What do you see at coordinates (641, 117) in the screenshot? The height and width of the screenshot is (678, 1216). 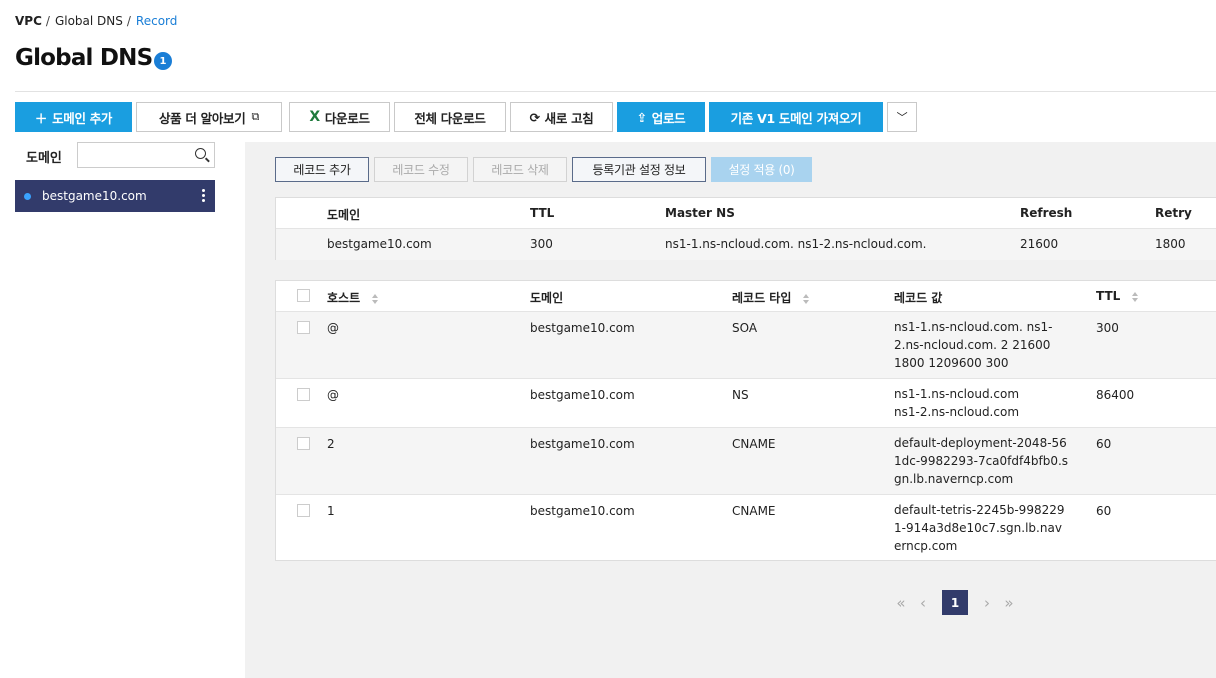 I see `upload-icon: ⇪` at bounding box center [641, 117].